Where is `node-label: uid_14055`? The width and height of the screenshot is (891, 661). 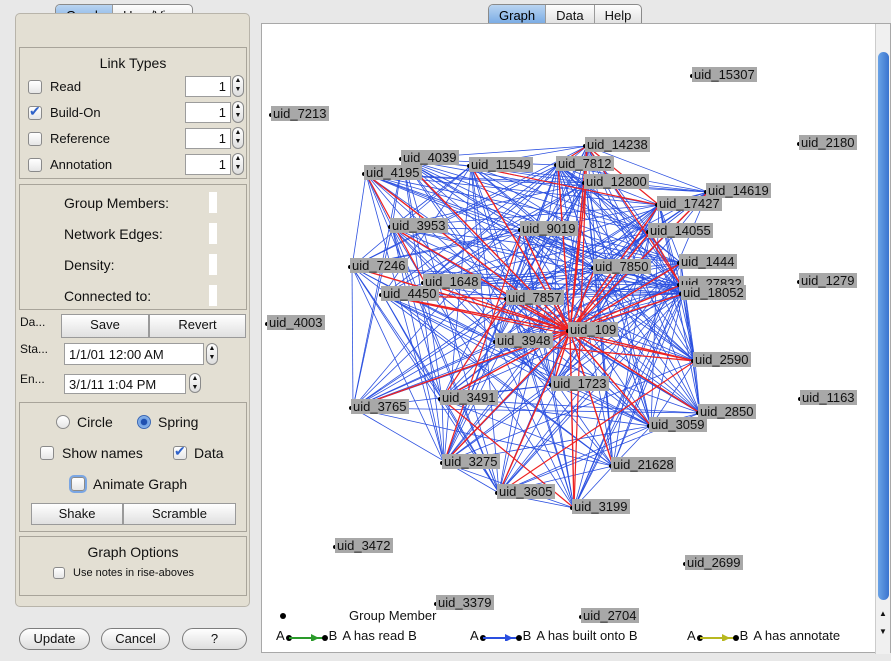 node-label: uid_14055 is located at coordinates (680, 230).